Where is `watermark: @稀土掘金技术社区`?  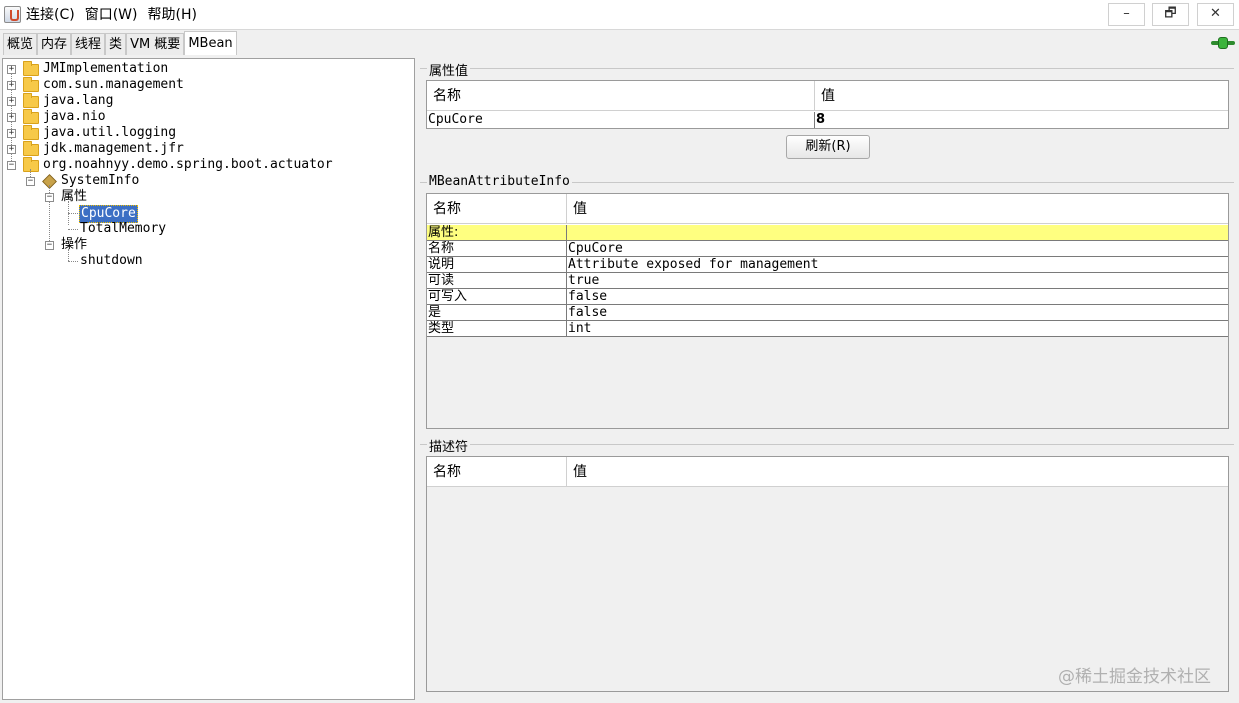 watermark: @稀土掘金技术社区 is located at coordinates (1134, 677).